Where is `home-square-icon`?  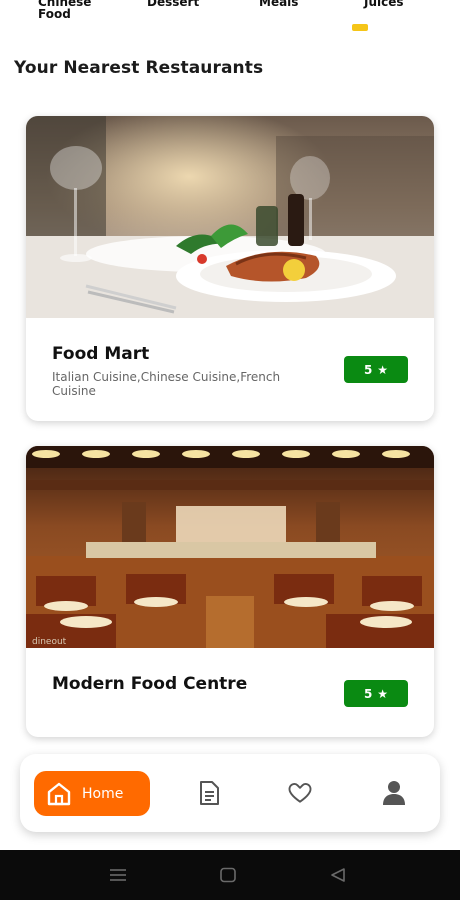 home-square-icon is located at coordinates (228, 875).